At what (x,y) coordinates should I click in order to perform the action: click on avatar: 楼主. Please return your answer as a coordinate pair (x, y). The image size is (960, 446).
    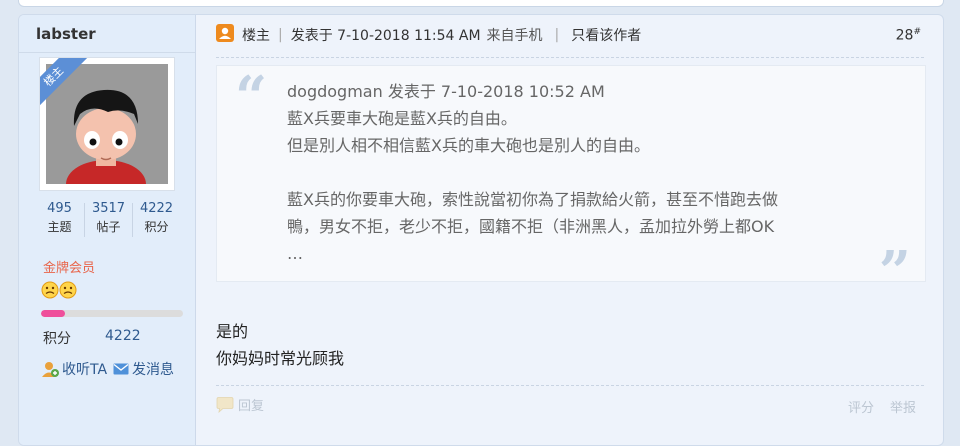
    Looking at the image, I should click on (107, 124).